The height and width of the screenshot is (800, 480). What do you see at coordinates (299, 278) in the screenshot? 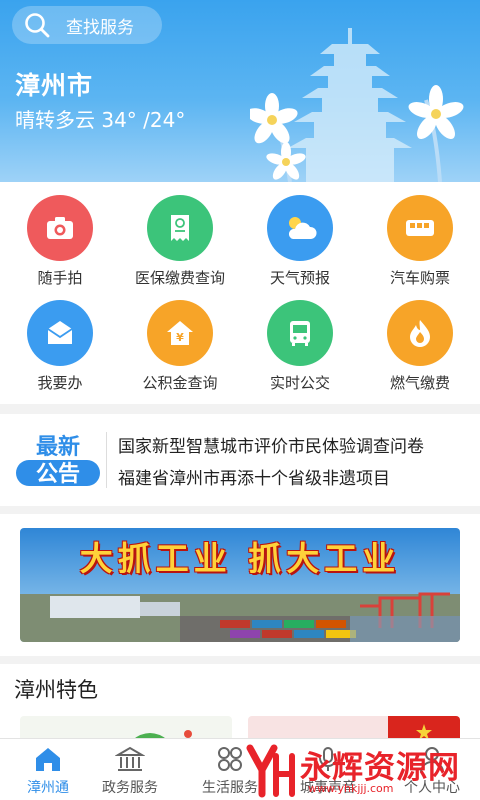
I see `service-label: 天气预报` at bounding box center [299, 278].